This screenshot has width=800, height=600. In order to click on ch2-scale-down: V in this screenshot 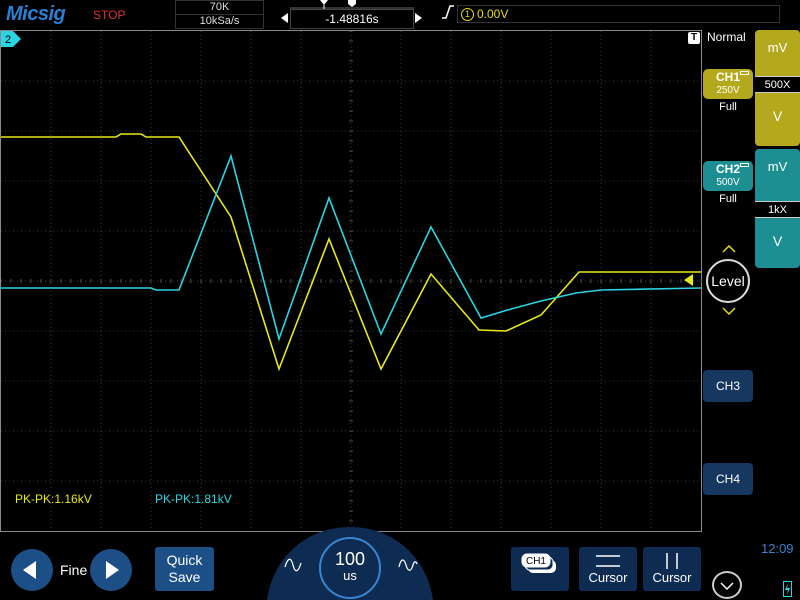, I will do `click(777, 241)`.